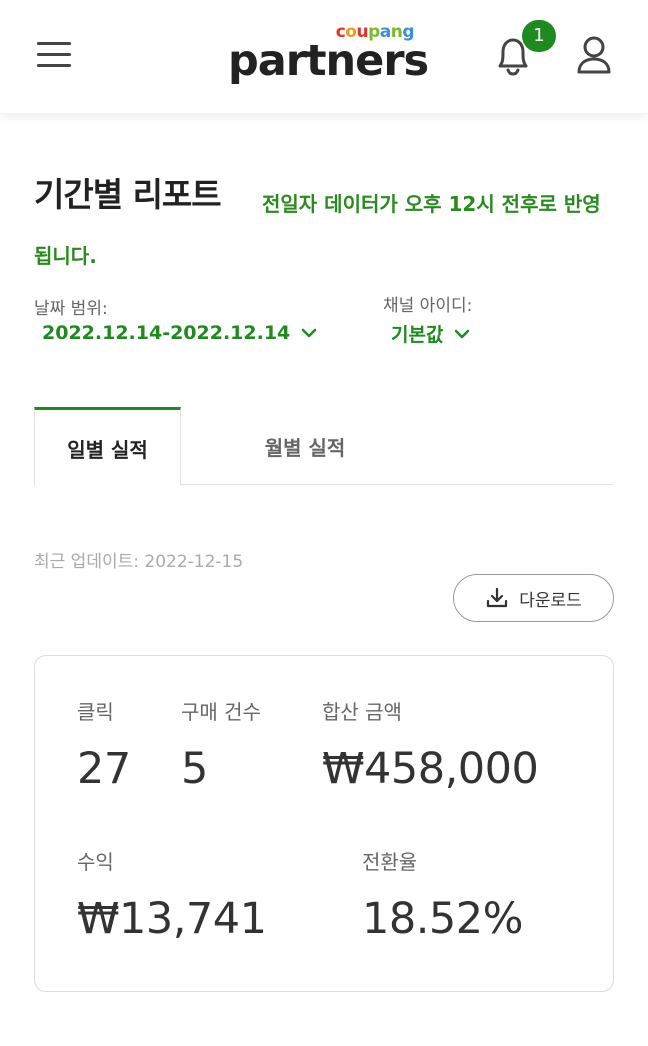 This screenshot has height=1046, width=648. Describe the element at coordinates (139, 562) in the screenshot. I see `last-updated-text: 최근 업데이트: 2022-12-15` at that location.